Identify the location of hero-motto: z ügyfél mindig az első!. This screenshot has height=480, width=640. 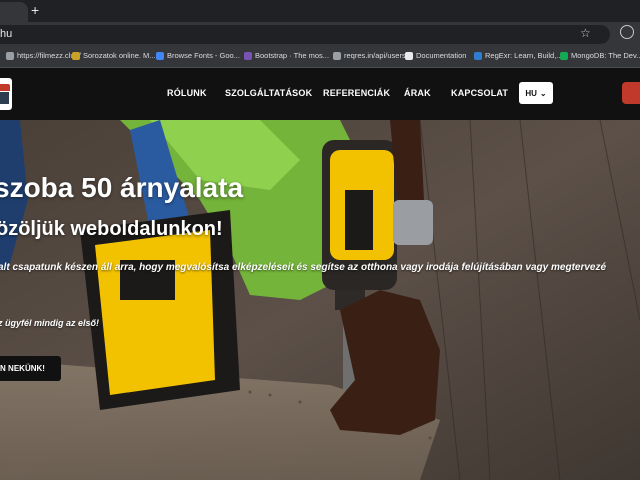
(50, 323).